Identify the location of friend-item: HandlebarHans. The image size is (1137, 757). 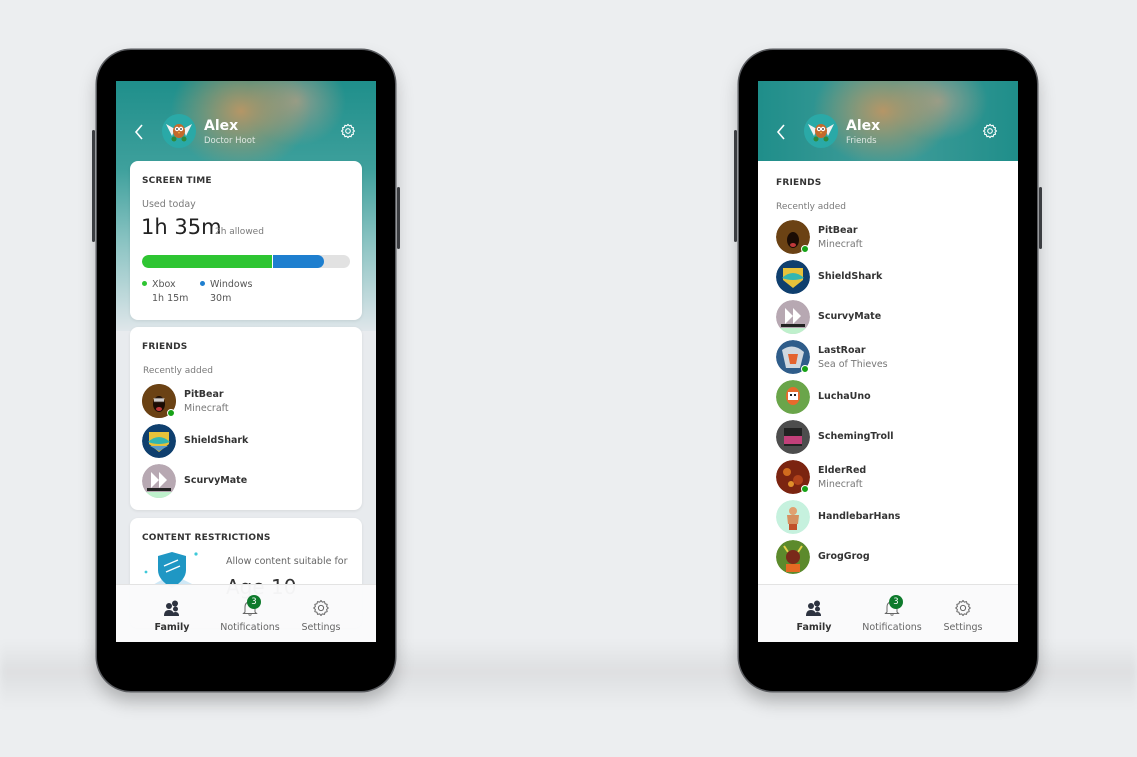
(876, 517).